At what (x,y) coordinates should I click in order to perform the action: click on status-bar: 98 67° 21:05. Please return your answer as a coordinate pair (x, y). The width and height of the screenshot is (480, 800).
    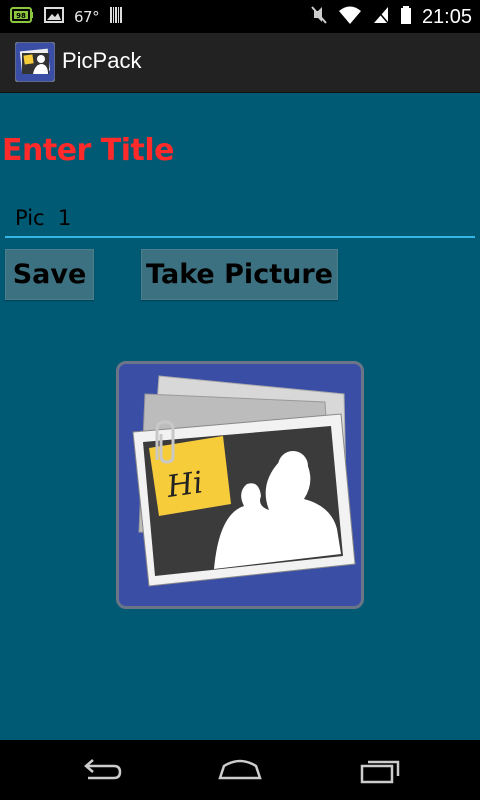
    Looking at the image, I should click on (240, 16).